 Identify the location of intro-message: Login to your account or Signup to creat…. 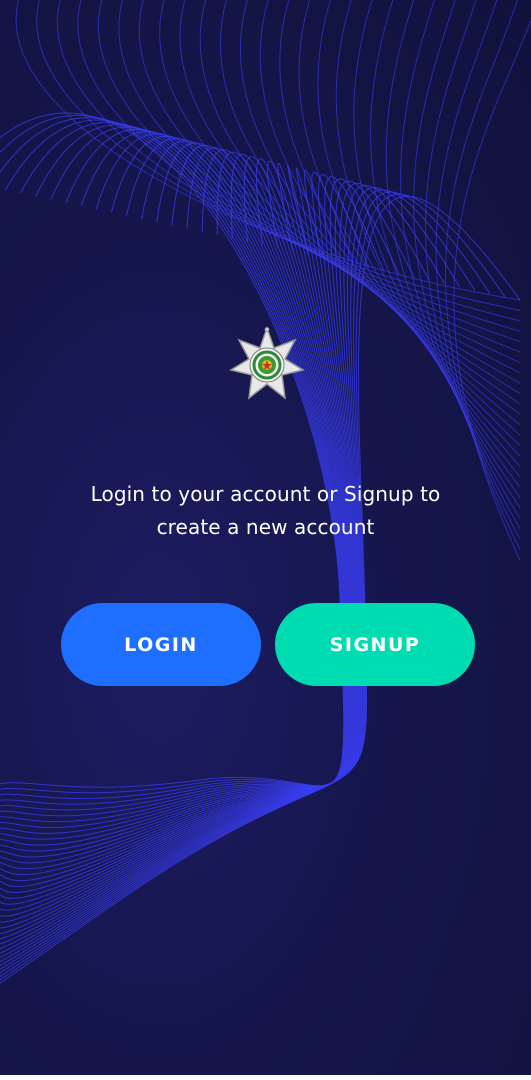
(265, 511).